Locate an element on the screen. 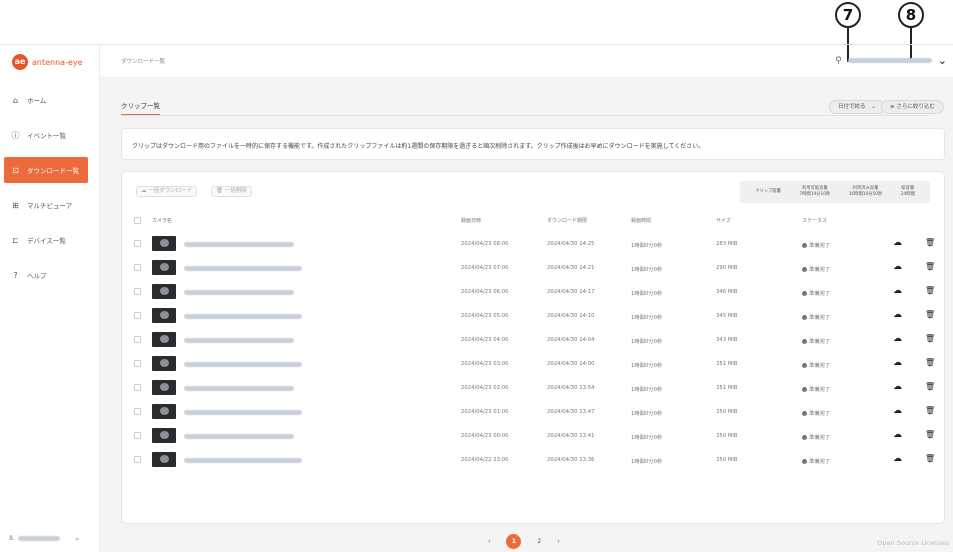  info-icon: ⓘ is located at coordinates (15, 135).